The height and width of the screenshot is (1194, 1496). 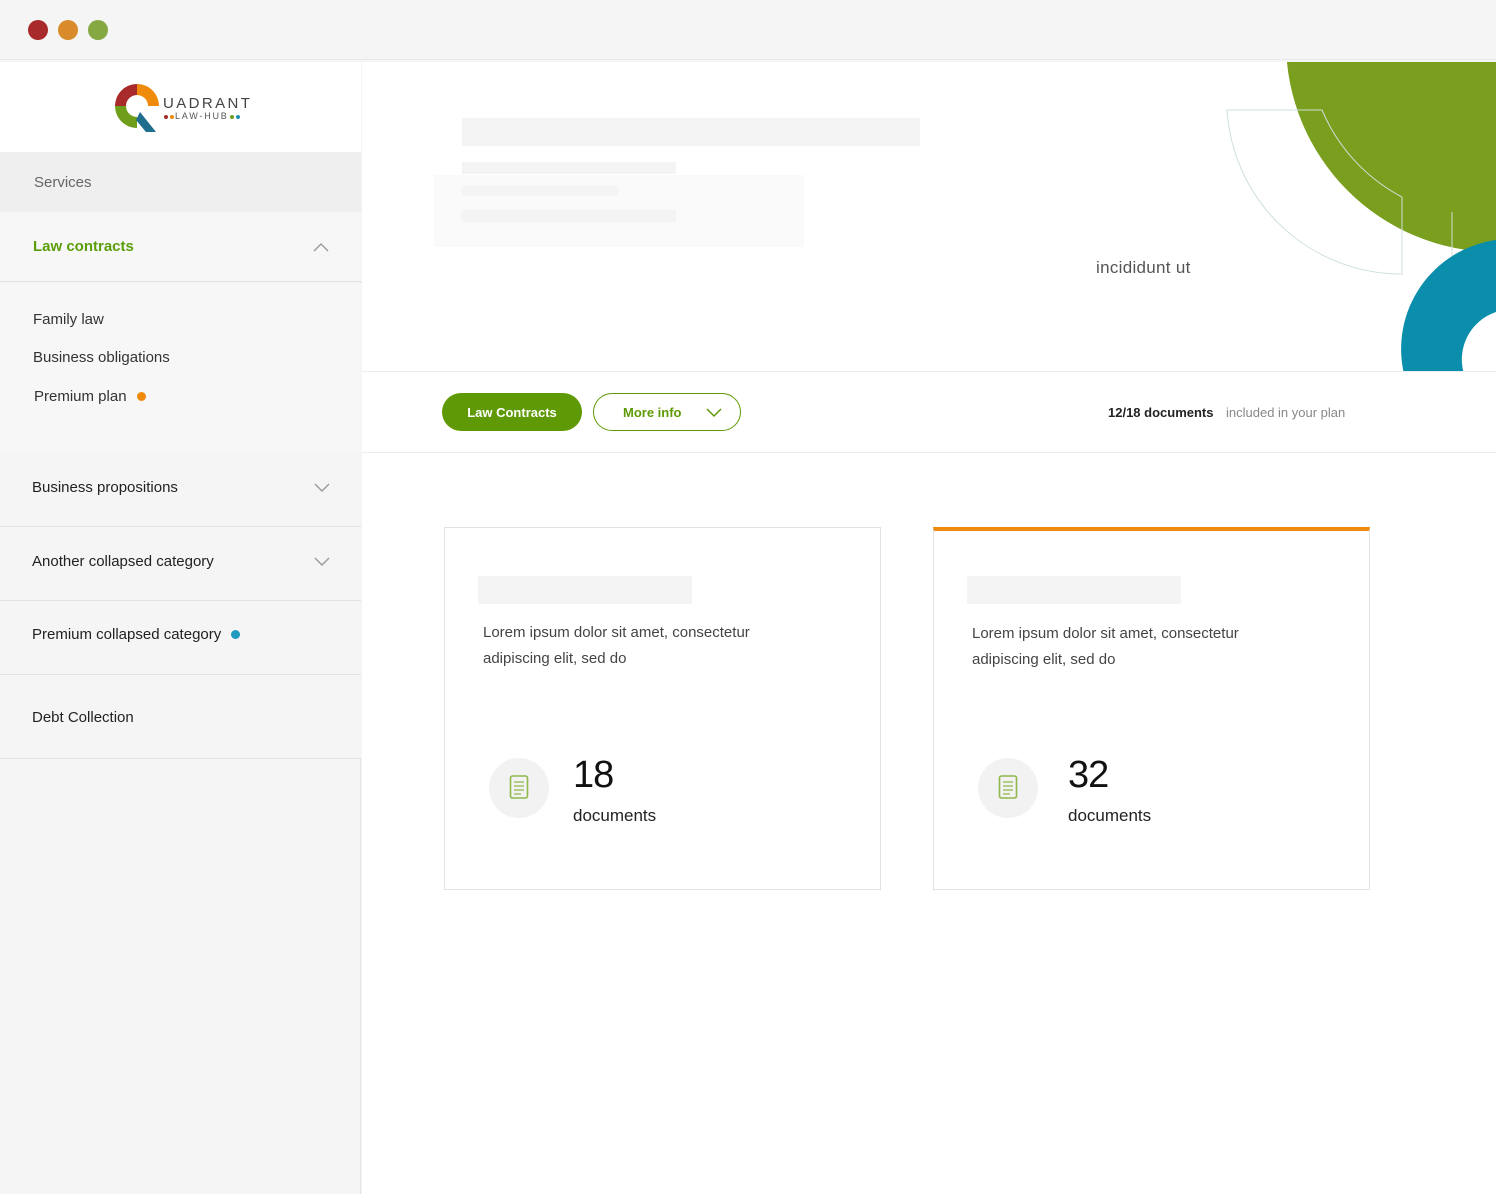 I want to click on services-section-header: Services, so click(x=180, y=182).